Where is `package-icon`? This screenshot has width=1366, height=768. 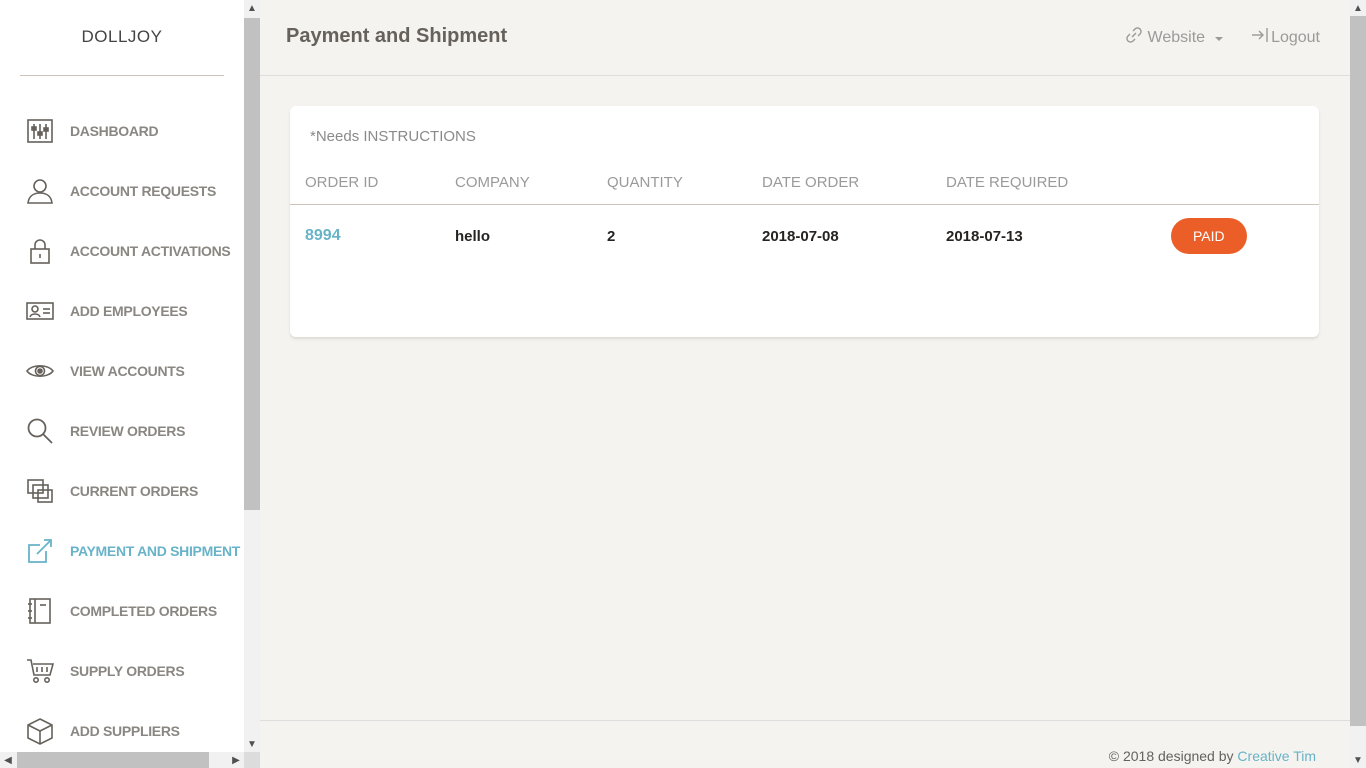
package-icon is located at coordinates (40, 731).